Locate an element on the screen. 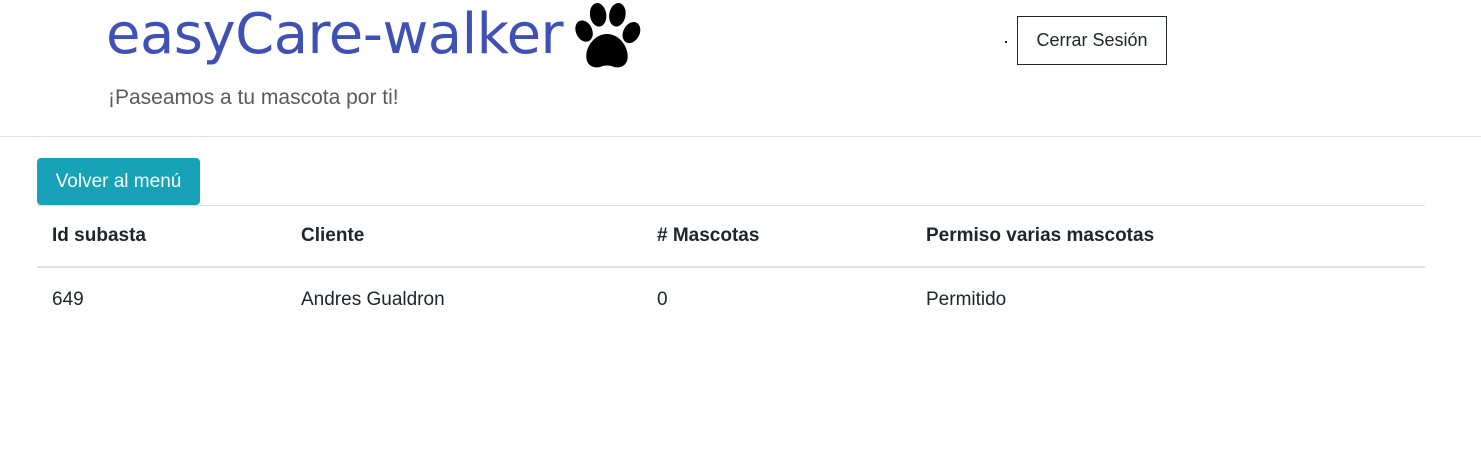 The image size is (1481, 473). cell-mascotas: 0 is located at coordinates (662, 299).